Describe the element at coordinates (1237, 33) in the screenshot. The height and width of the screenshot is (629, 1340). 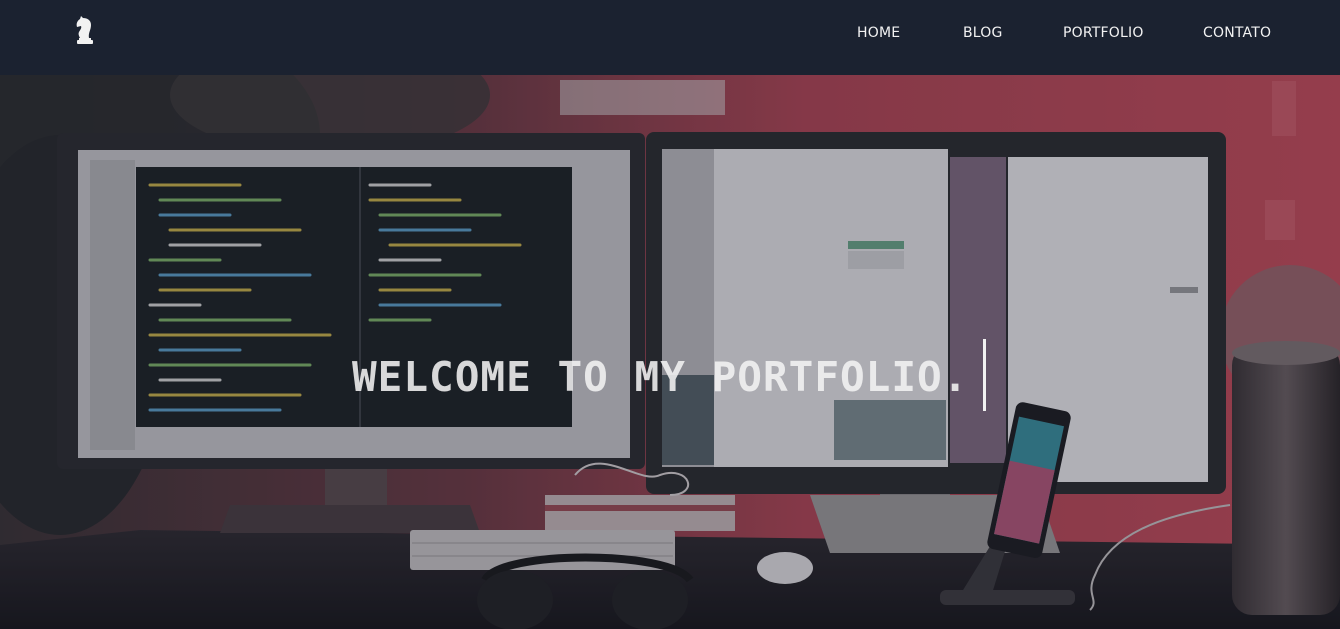
I see `nav-link-contato: CONTATO` at that location.